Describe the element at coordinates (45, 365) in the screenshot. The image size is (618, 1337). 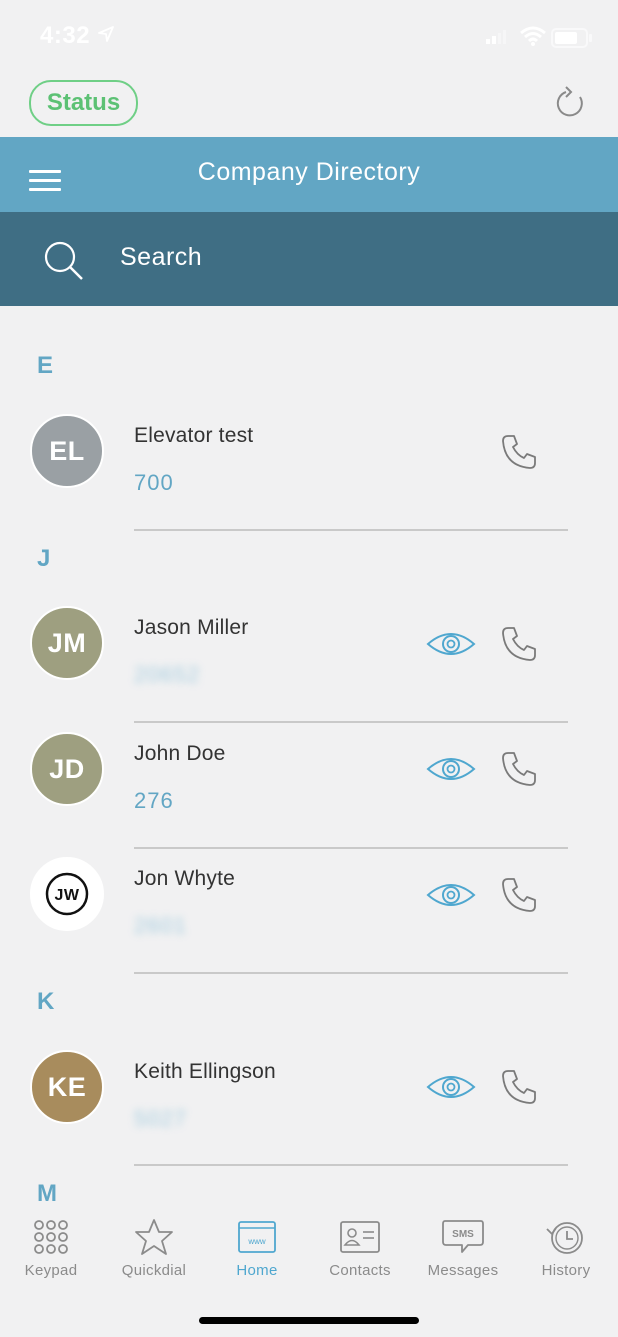
I see `section-header-e: E` at that location.